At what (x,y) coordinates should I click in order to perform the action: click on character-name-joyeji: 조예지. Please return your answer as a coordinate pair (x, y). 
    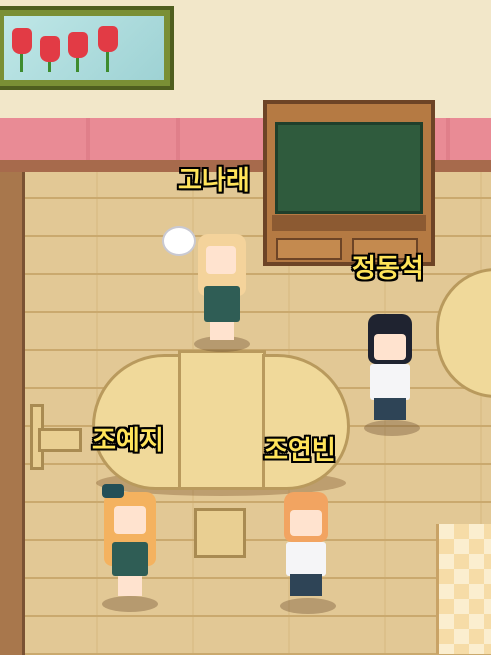
    Looking at the image, I should click on (128, 441).